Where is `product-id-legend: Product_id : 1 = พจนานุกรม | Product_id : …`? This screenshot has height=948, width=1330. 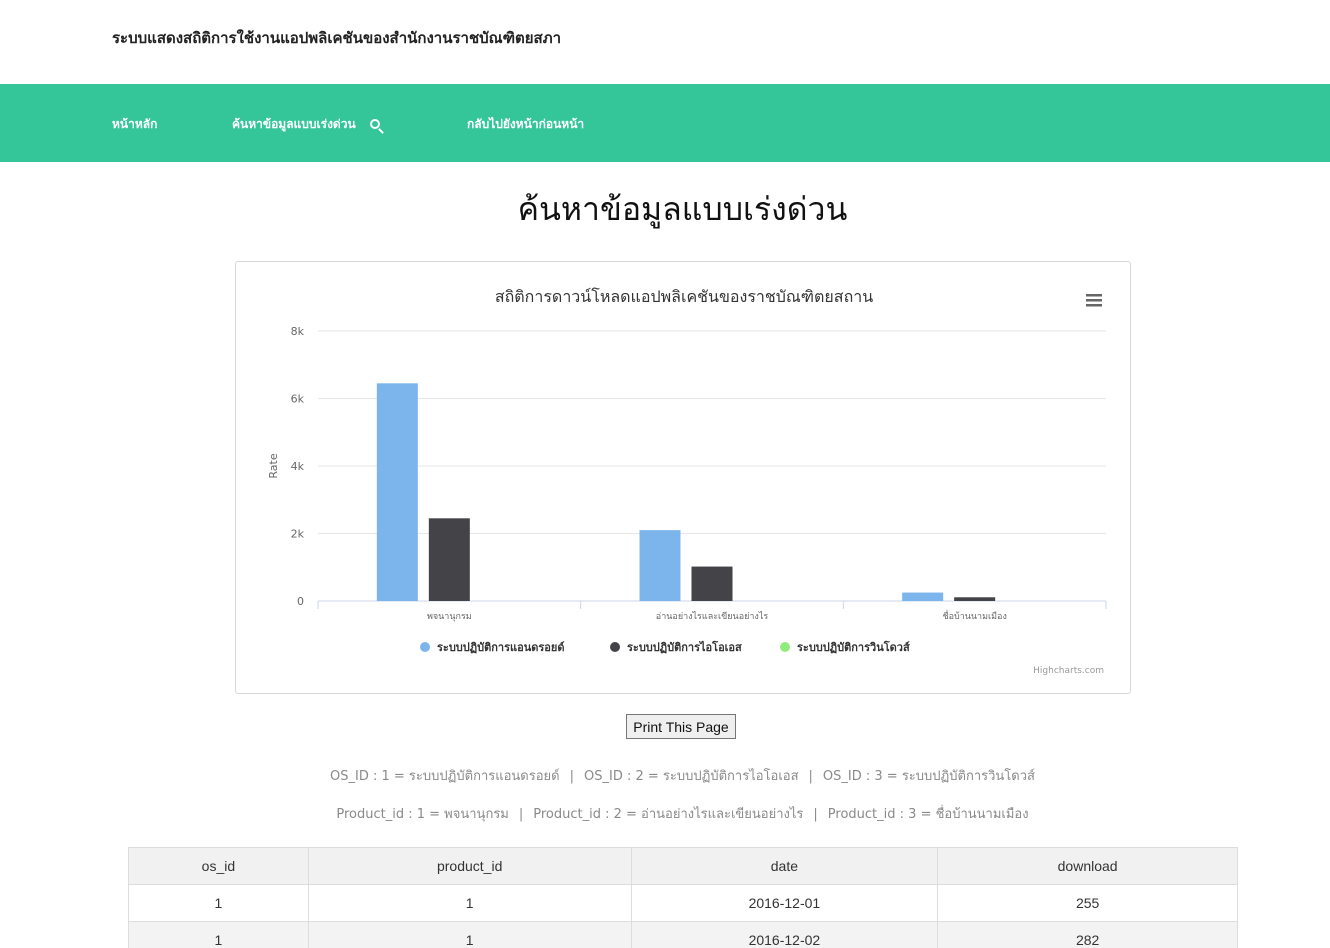 product-id-legend: Product_id : 1 = พจนานุกรม | Product_id : … is located at coordinates (665, 813).